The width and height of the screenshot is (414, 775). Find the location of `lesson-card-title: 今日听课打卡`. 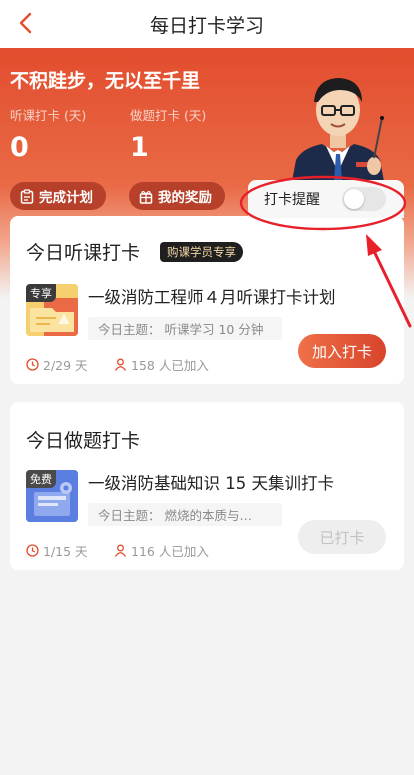

lesson-card-title: 今日听课打卡 is located at coordinates (83, 253).